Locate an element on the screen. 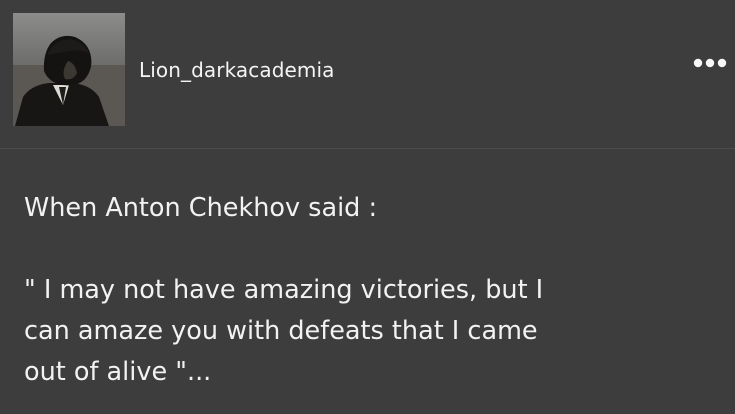  ellipsis-horizontal-icon is located at coordinates (710, 63).